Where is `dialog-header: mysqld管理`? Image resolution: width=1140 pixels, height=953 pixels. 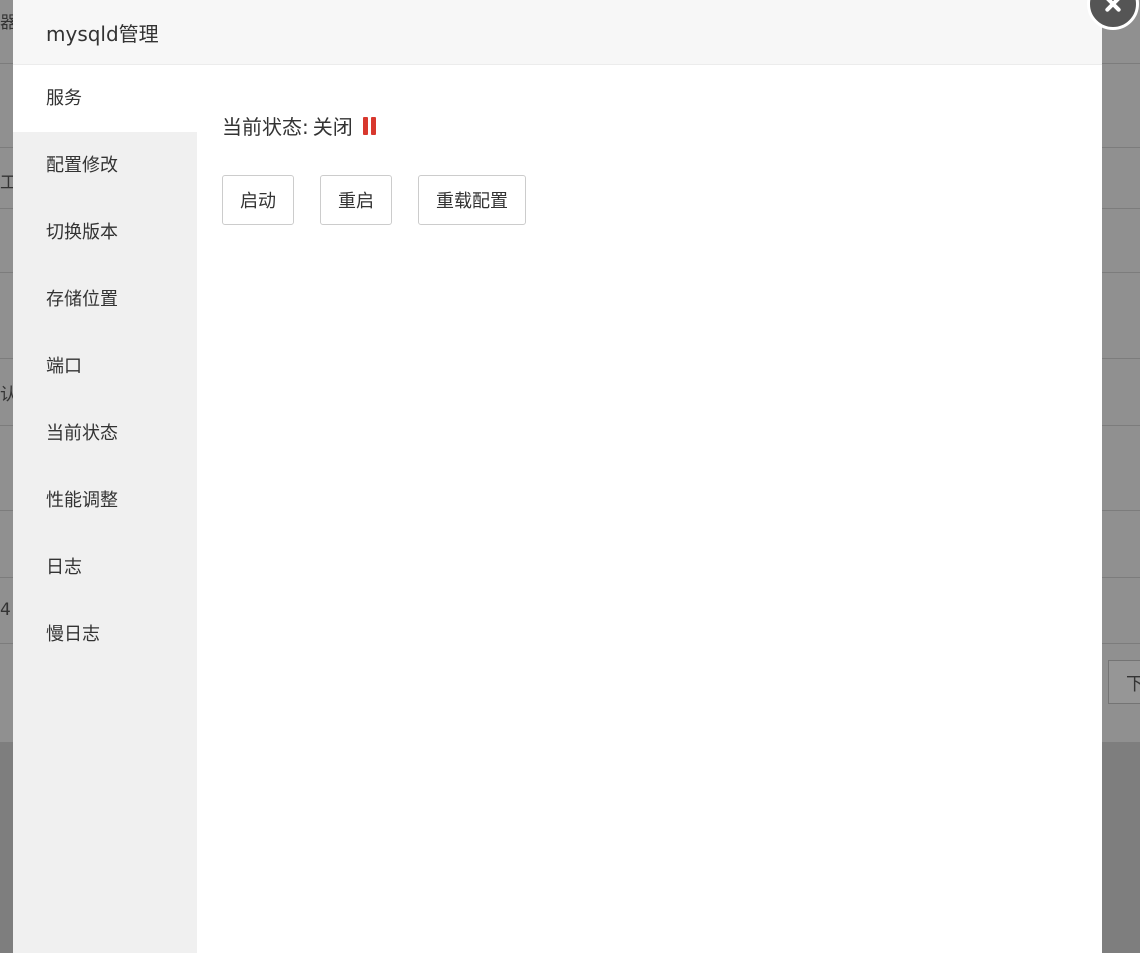
dialog-header: mysqld管理 is located at coordinates (557, 32).